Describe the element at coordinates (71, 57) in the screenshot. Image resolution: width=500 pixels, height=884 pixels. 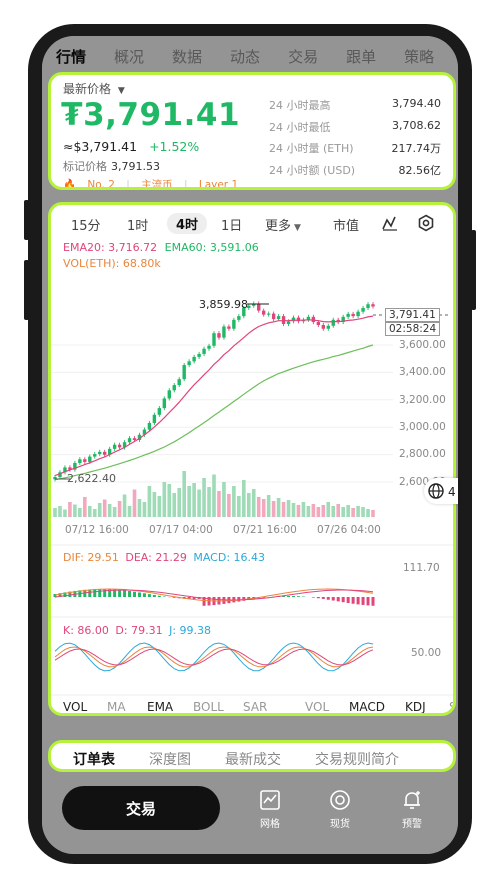
I see `tab-market: 行情` at that location.